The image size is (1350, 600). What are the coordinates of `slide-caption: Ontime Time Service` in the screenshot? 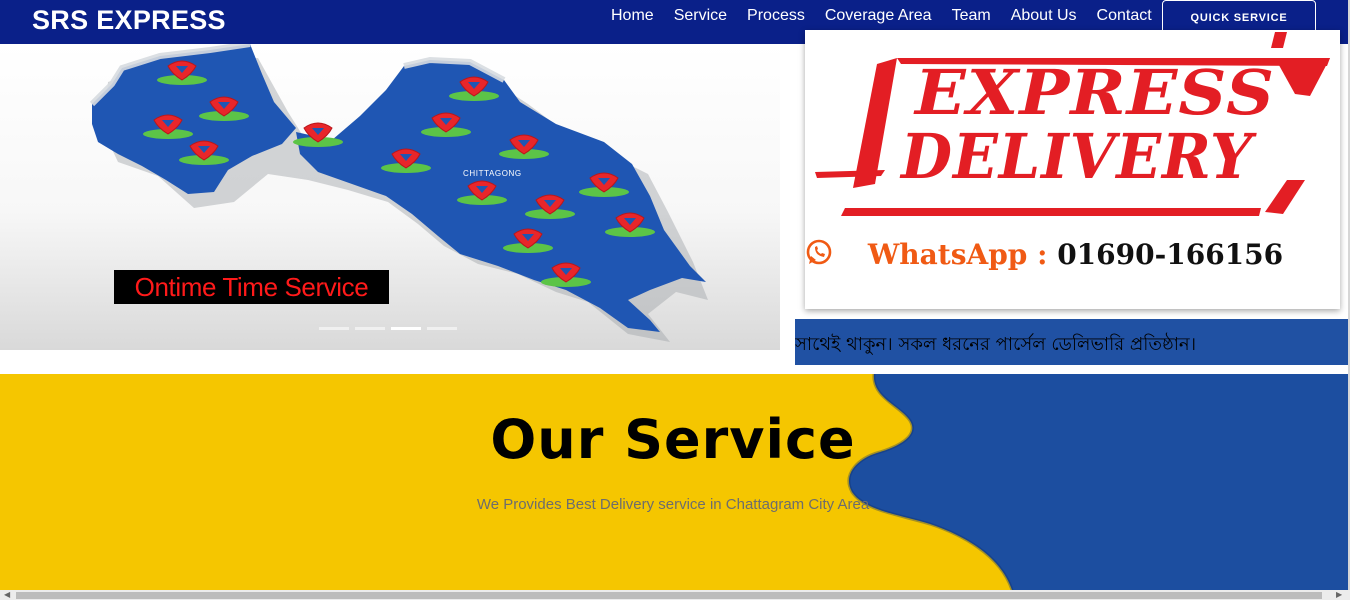 It's located at (251, 287).